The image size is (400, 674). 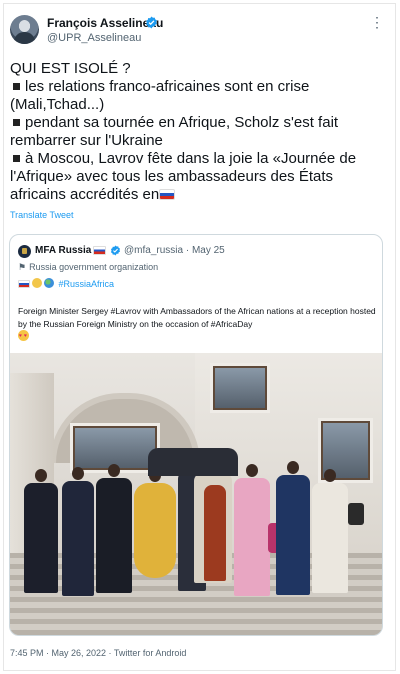 I want to click on quoted-tagline: #RussiaAfrica, so click(x=66, y=283).